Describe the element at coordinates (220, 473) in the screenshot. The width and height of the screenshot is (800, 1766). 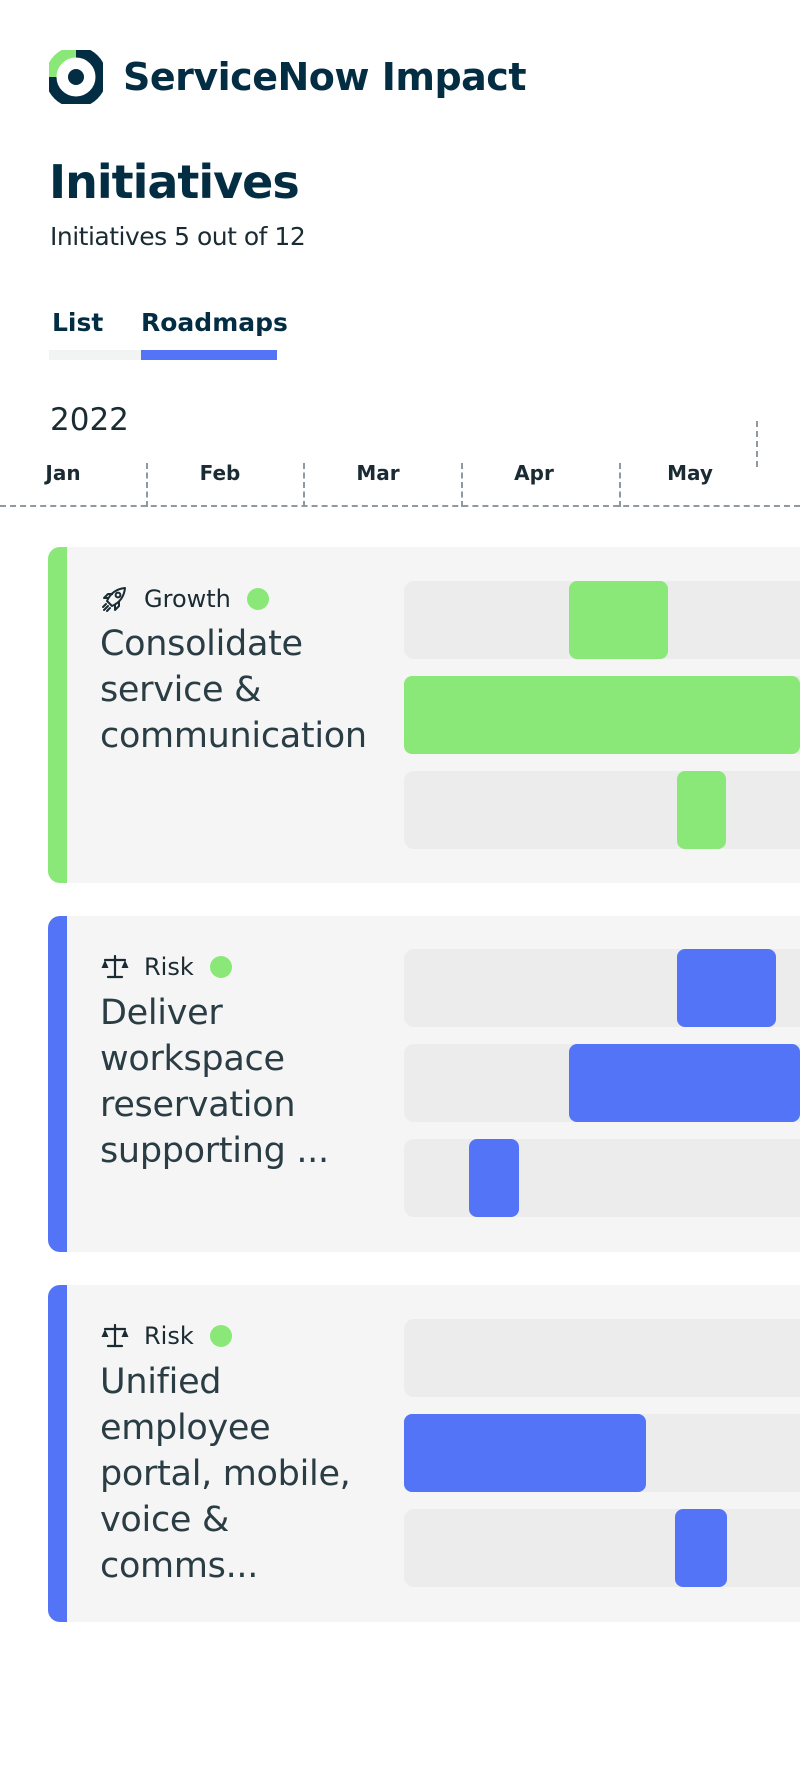
I see `month-label: Feb` at that location.